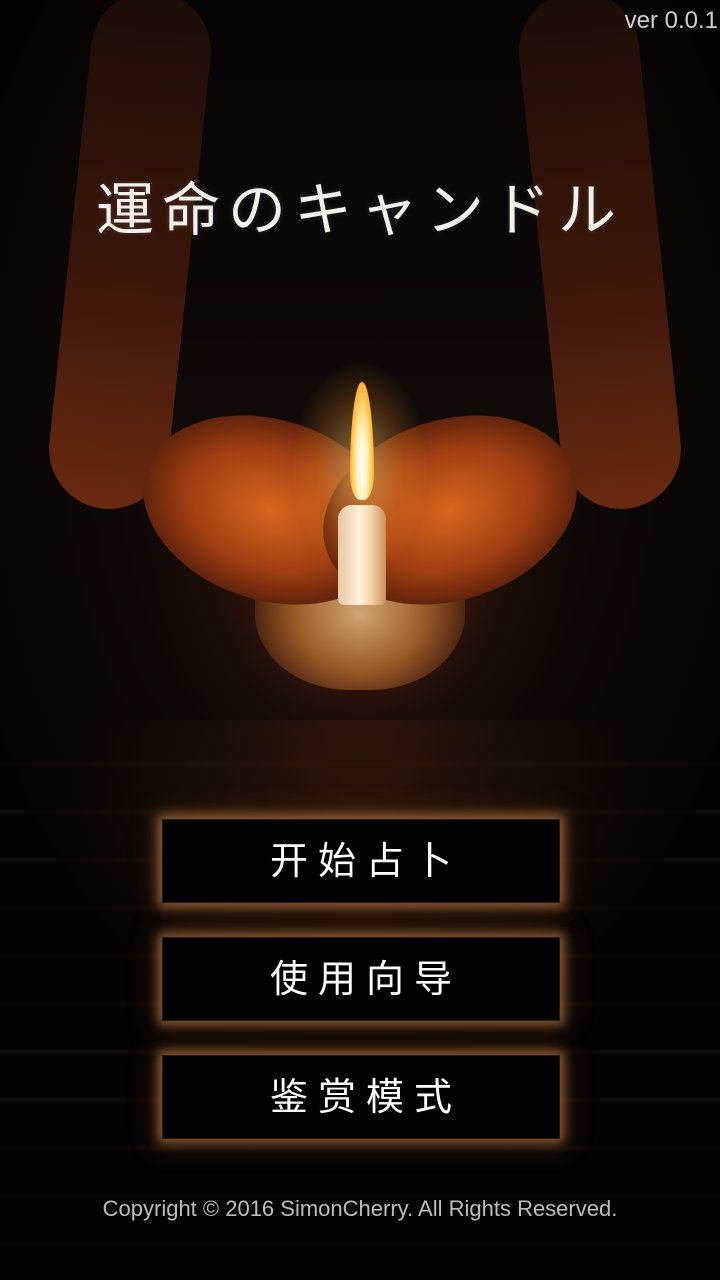 Image resolution: width=720 pixels, height=1280 pixels. I want to click on version-label: ver 0.0.1, so click(671, 20).